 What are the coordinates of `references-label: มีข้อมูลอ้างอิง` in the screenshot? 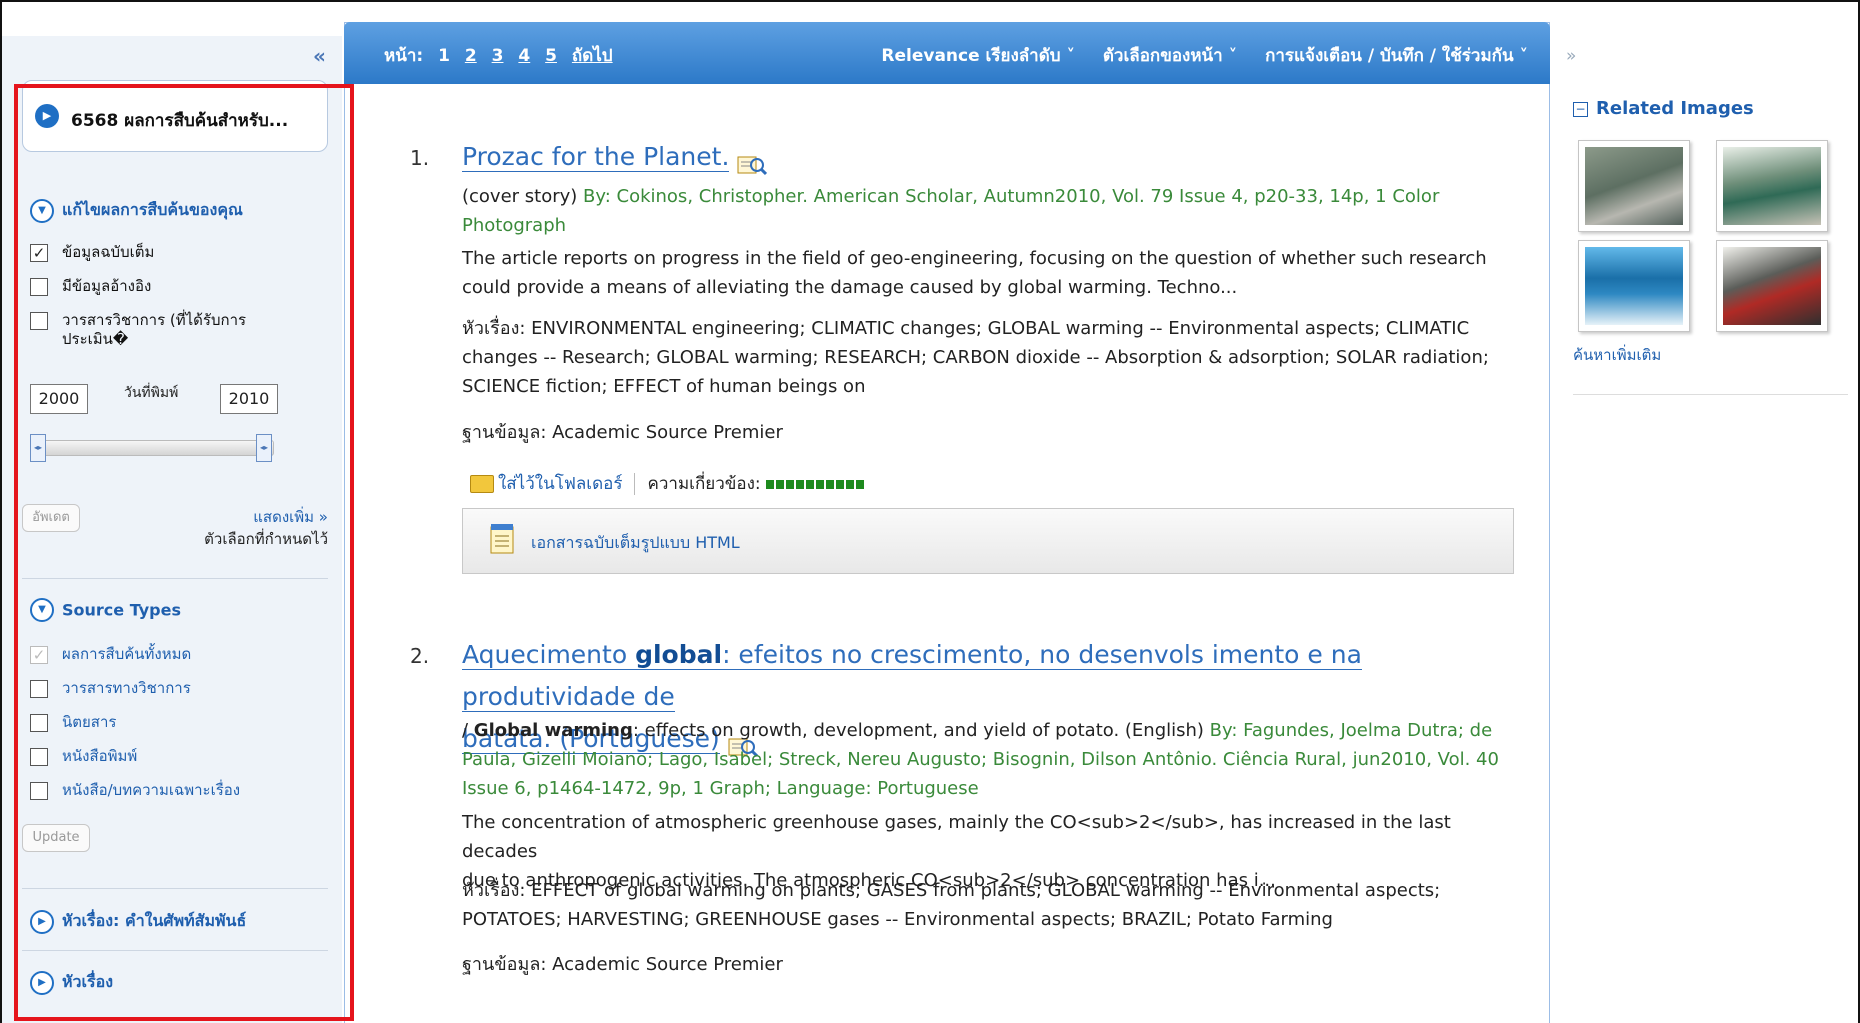 It's located at (107, 286).